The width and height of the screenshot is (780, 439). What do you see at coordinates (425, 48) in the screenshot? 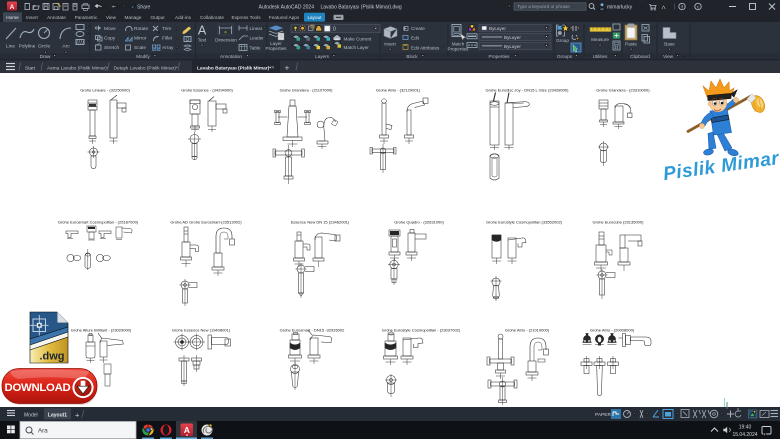
I see `svg-text: Edit Attributes` at bounding box center [425, 48].